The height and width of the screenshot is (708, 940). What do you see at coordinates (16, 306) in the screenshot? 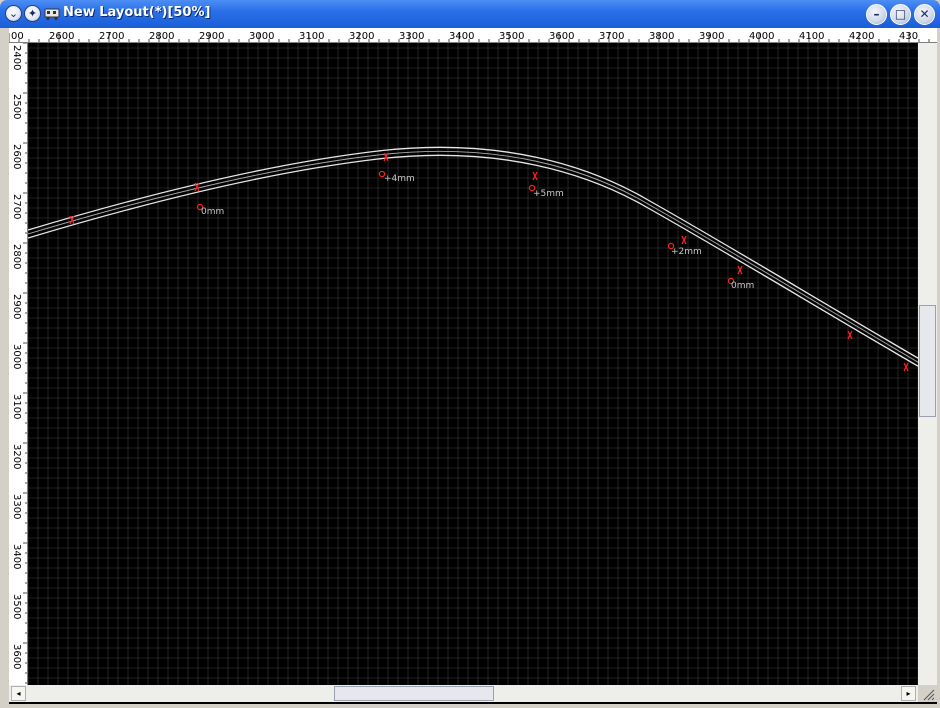
I see `ruler-label-y: 2900` at bounding box center [16, 306].